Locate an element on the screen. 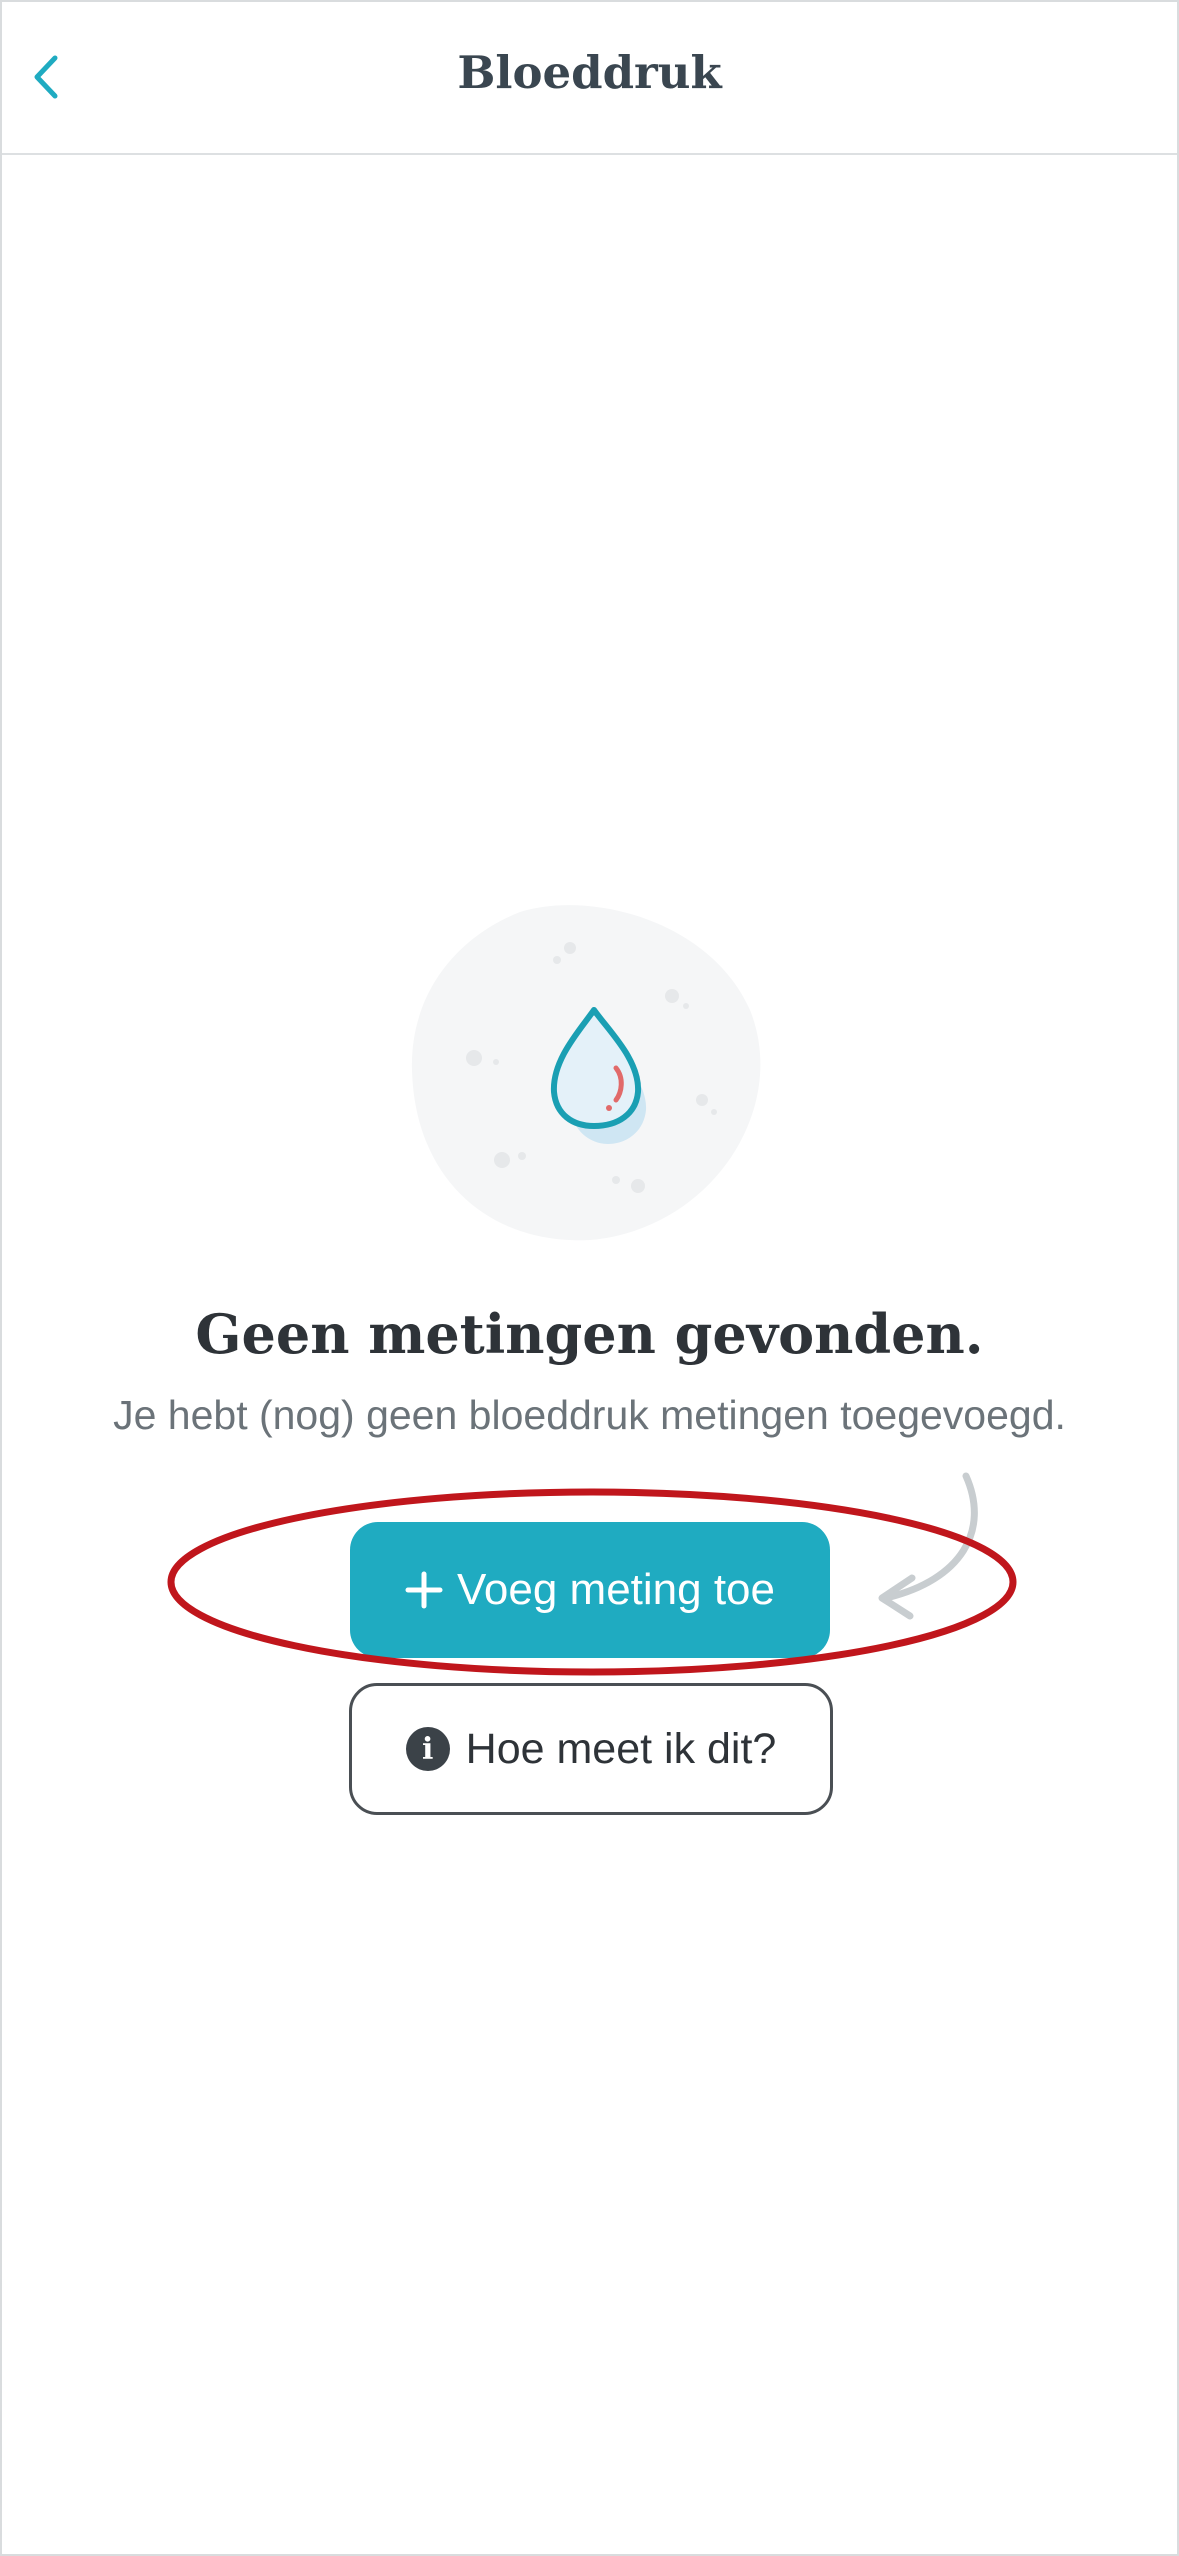 This screenshot has height=2556, width=1179. app-header: Bloeddruk is located at coordinates (589, 78).